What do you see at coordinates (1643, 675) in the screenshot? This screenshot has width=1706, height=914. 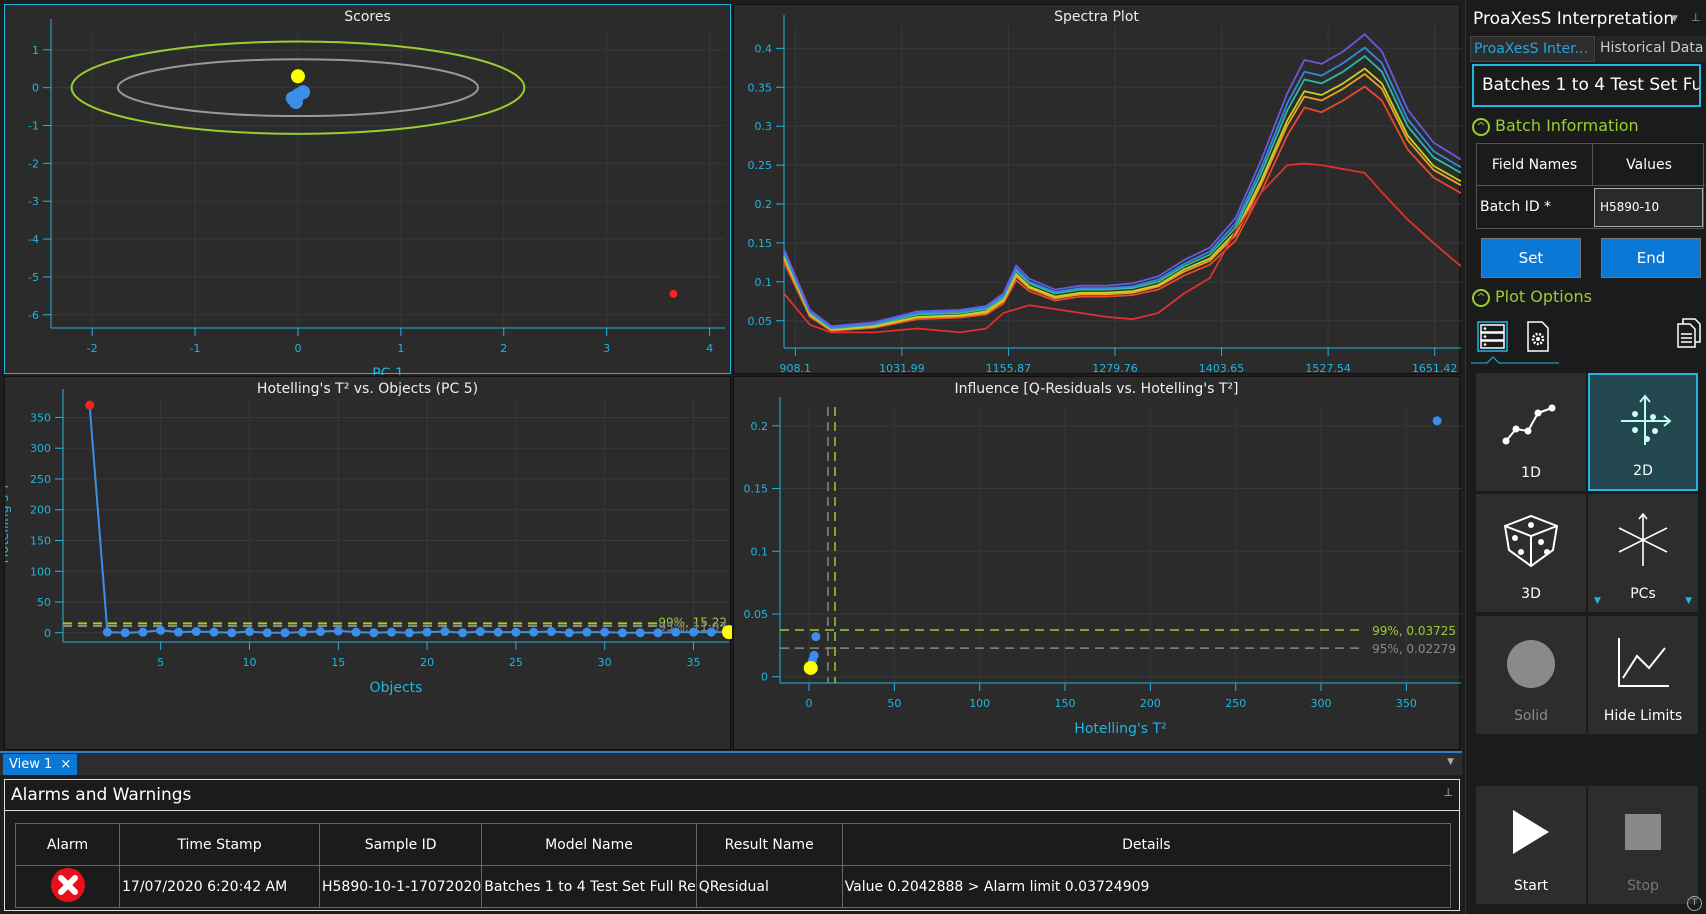 I see `tile-hide-limits: Hide Limits` at bounding box center [1643, 675].